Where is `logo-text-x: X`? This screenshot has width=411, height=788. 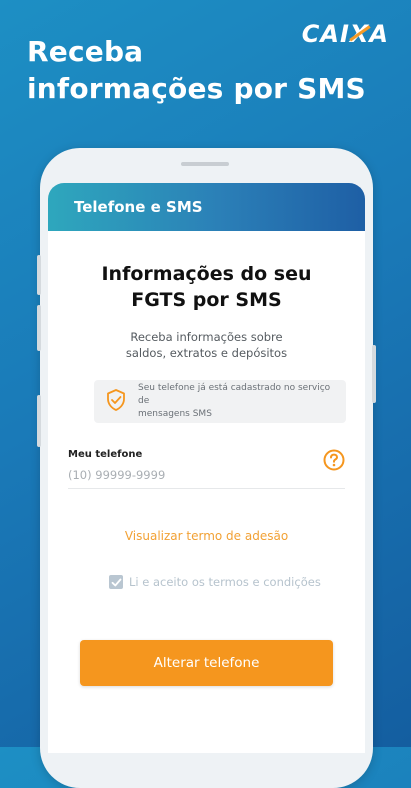
logo-text-x: X is located at coordinates (359, 34).